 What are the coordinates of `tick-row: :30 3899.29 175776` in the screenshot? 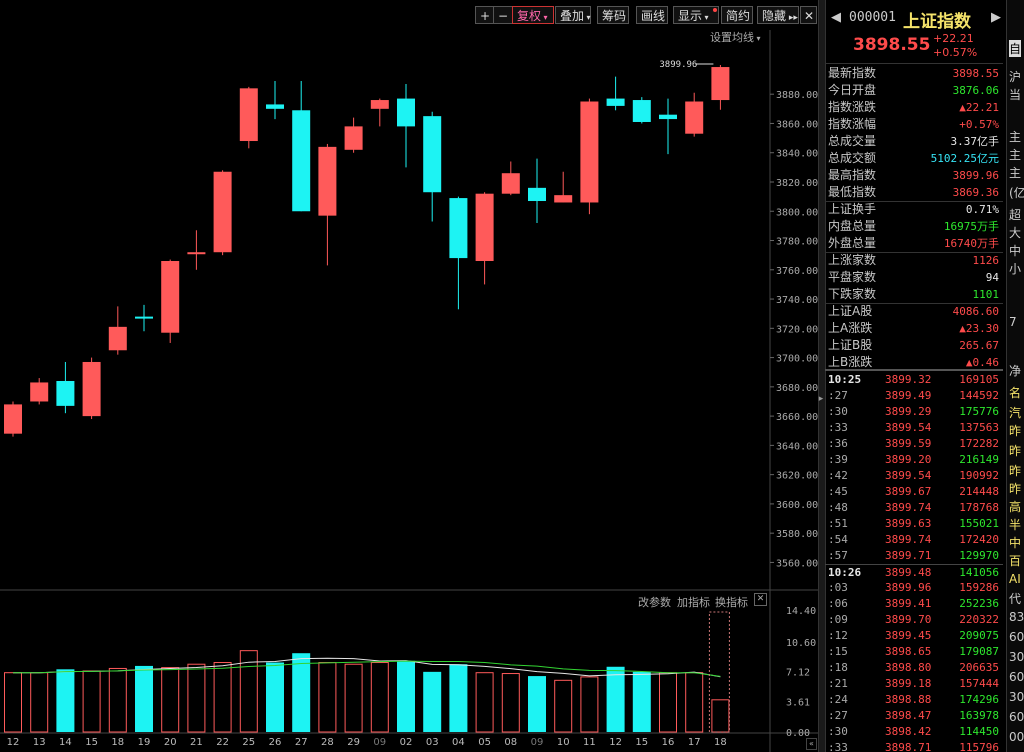 It's located at (914, 412).